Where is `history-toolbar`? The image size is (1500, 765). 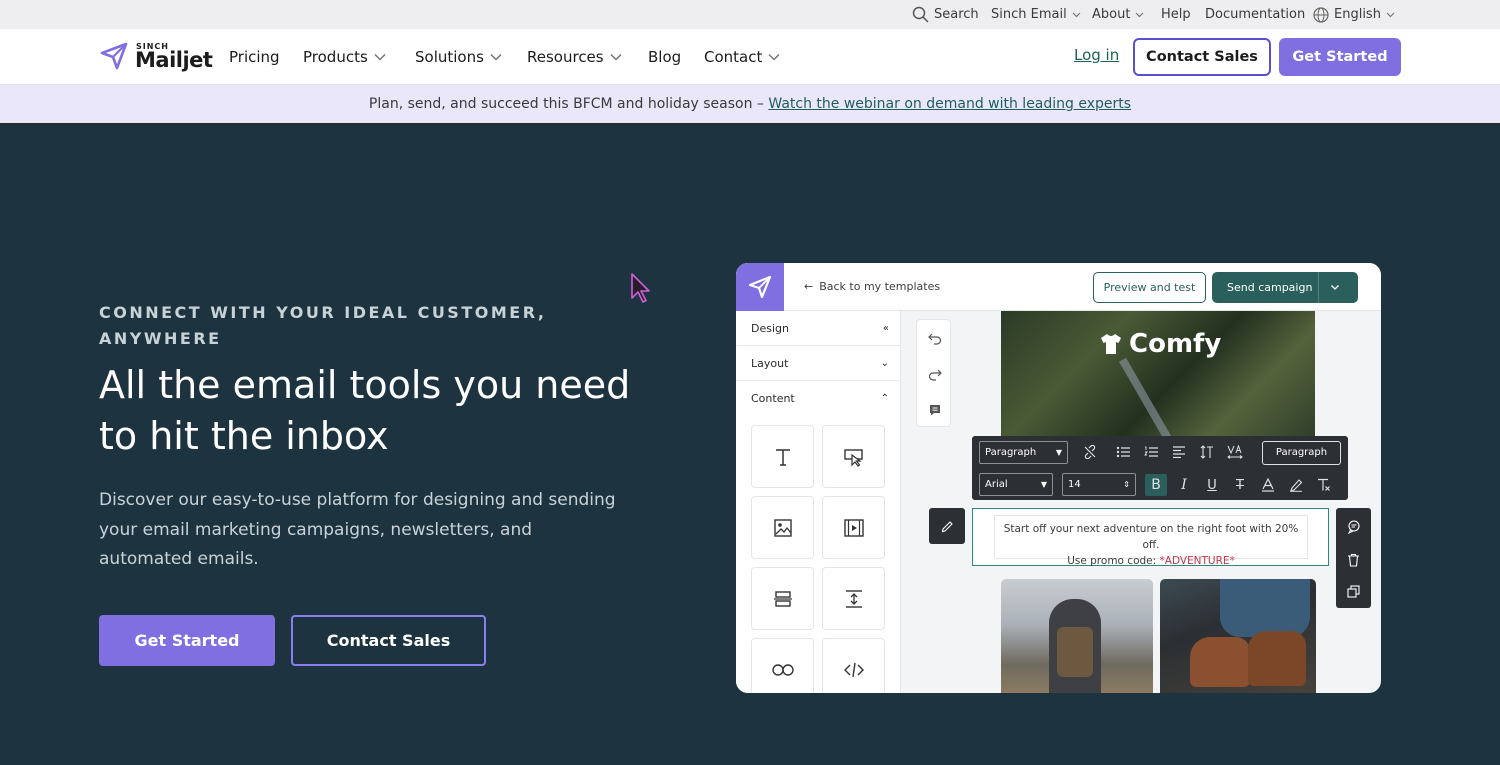
history-toolbar is located at coordinates (933, 373).